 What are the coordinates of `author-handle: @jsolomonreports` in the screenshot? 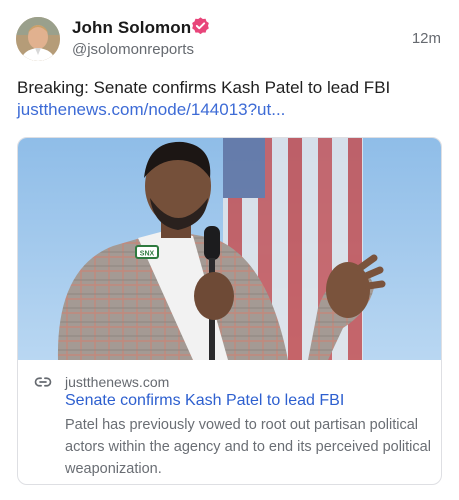 It's located at (133, 49).